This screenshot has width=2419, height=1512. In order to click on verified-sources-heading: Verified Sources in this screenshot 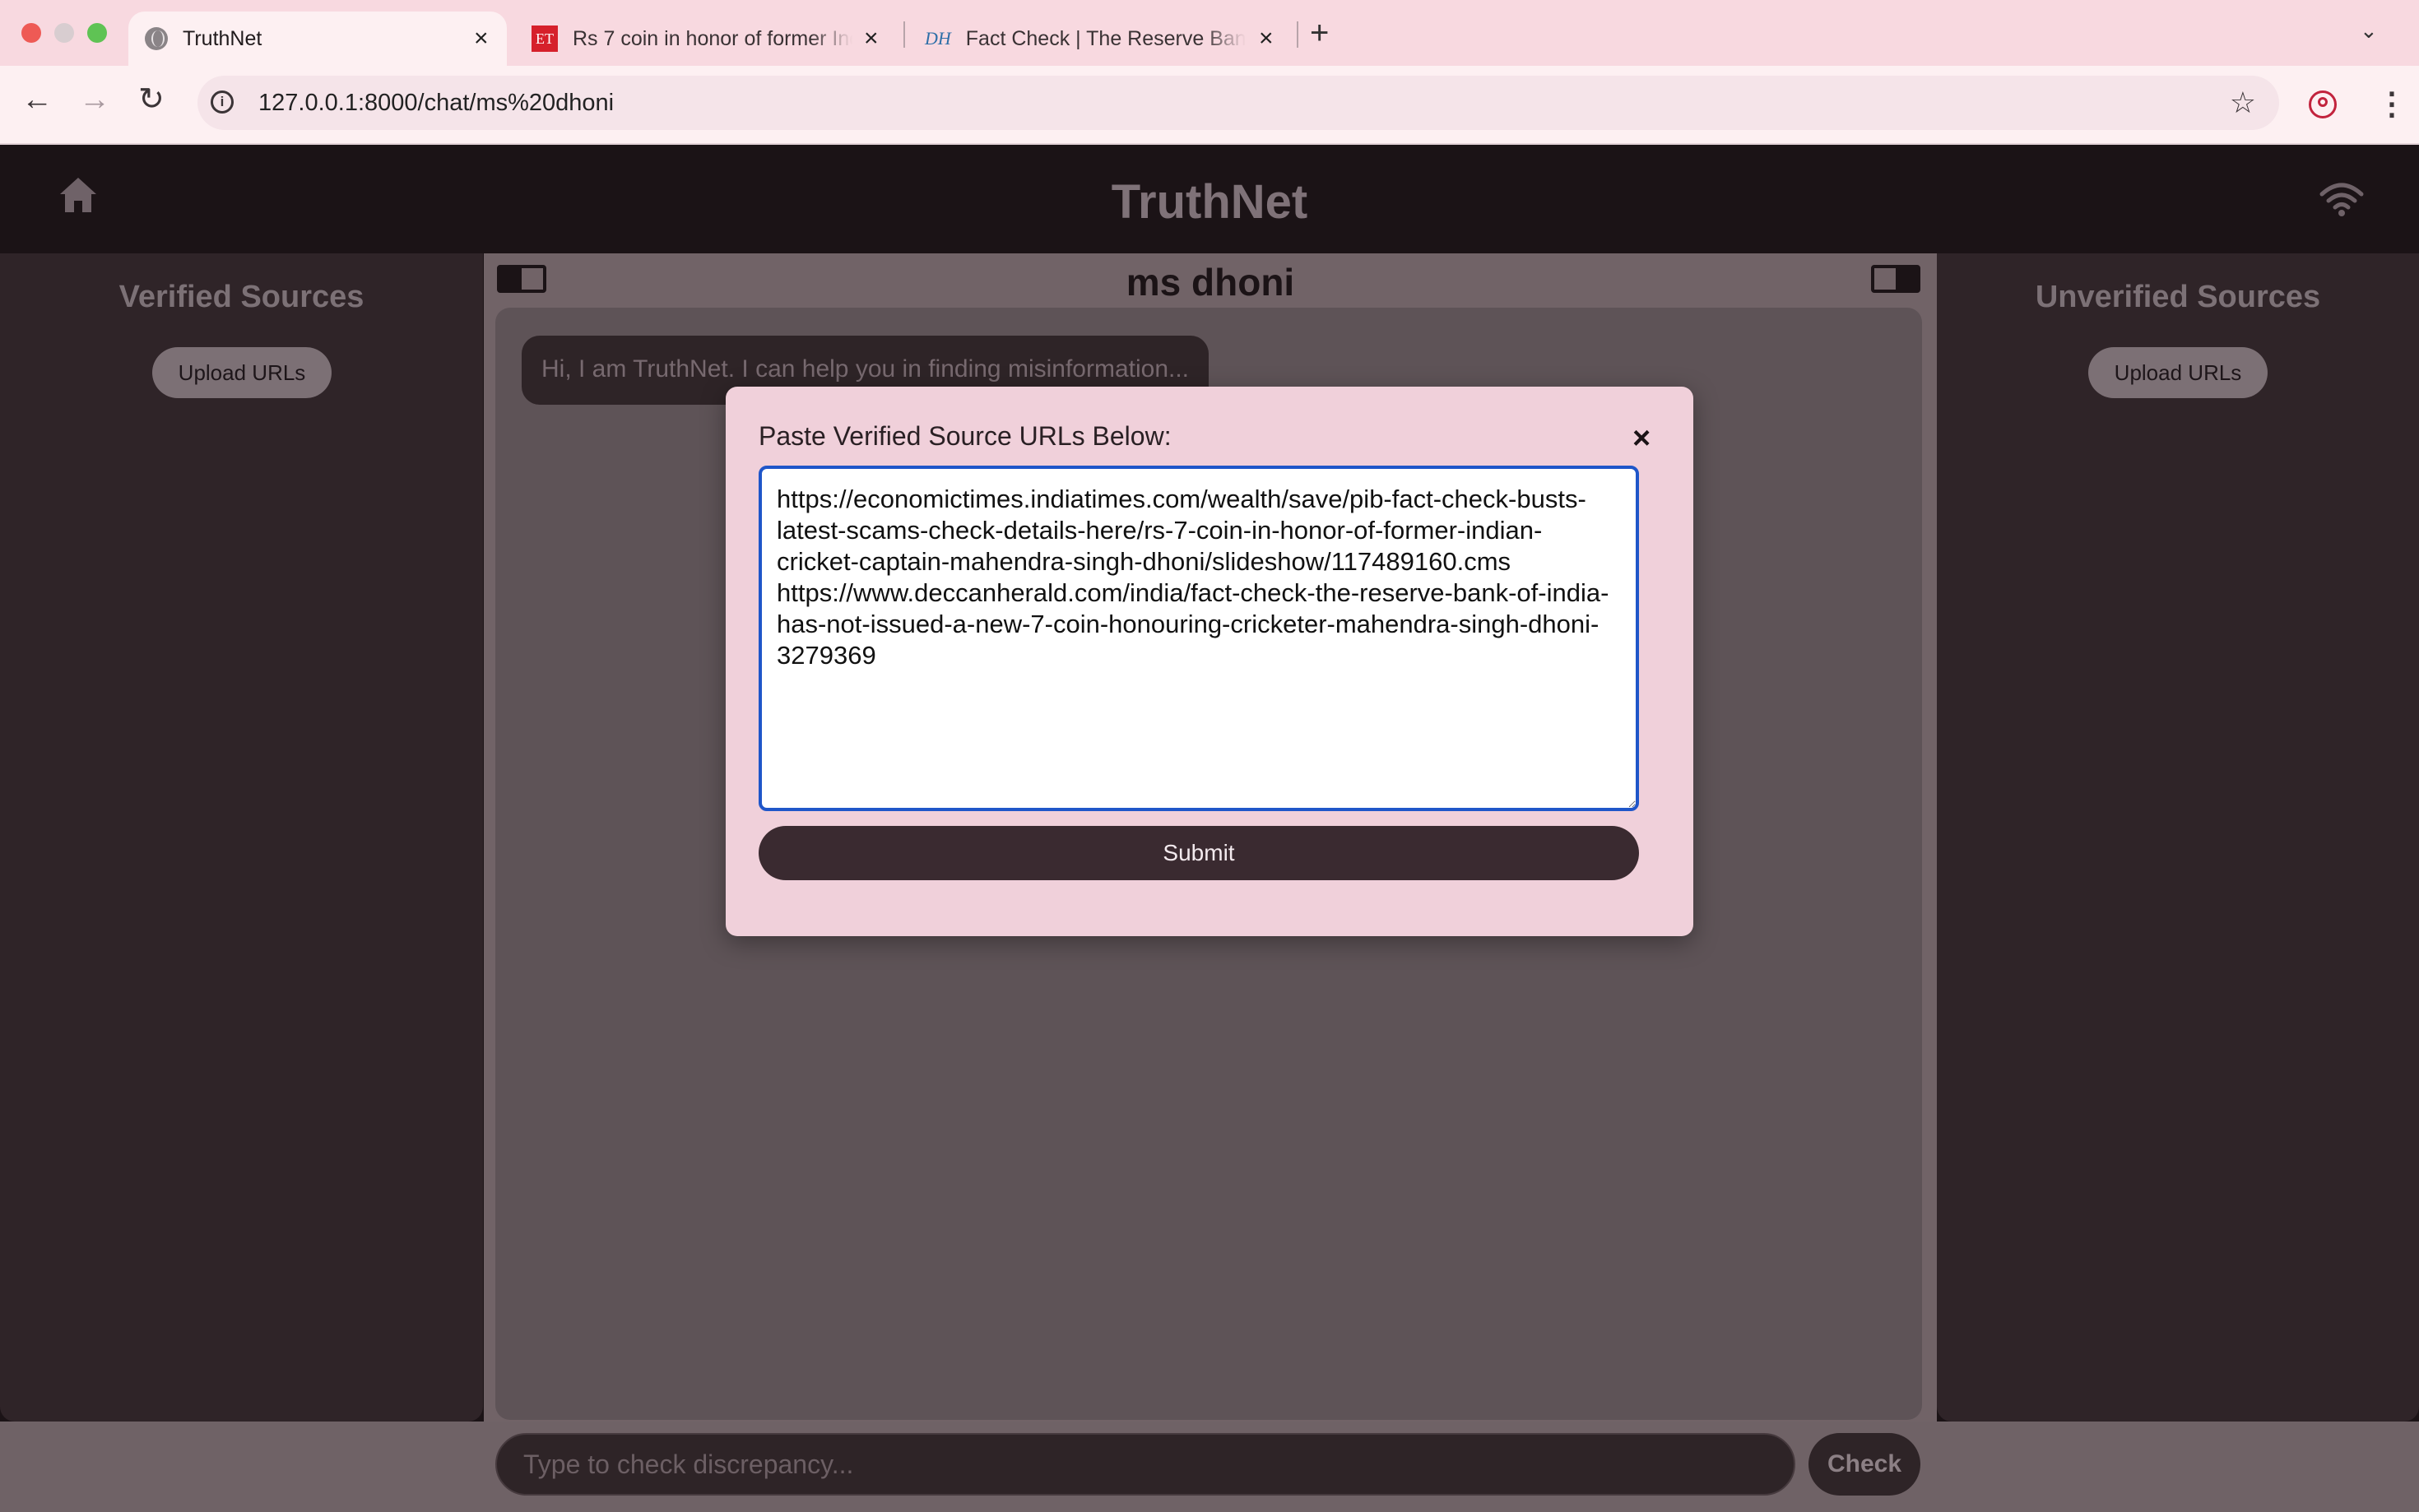, I will do `click(241, 297)`.